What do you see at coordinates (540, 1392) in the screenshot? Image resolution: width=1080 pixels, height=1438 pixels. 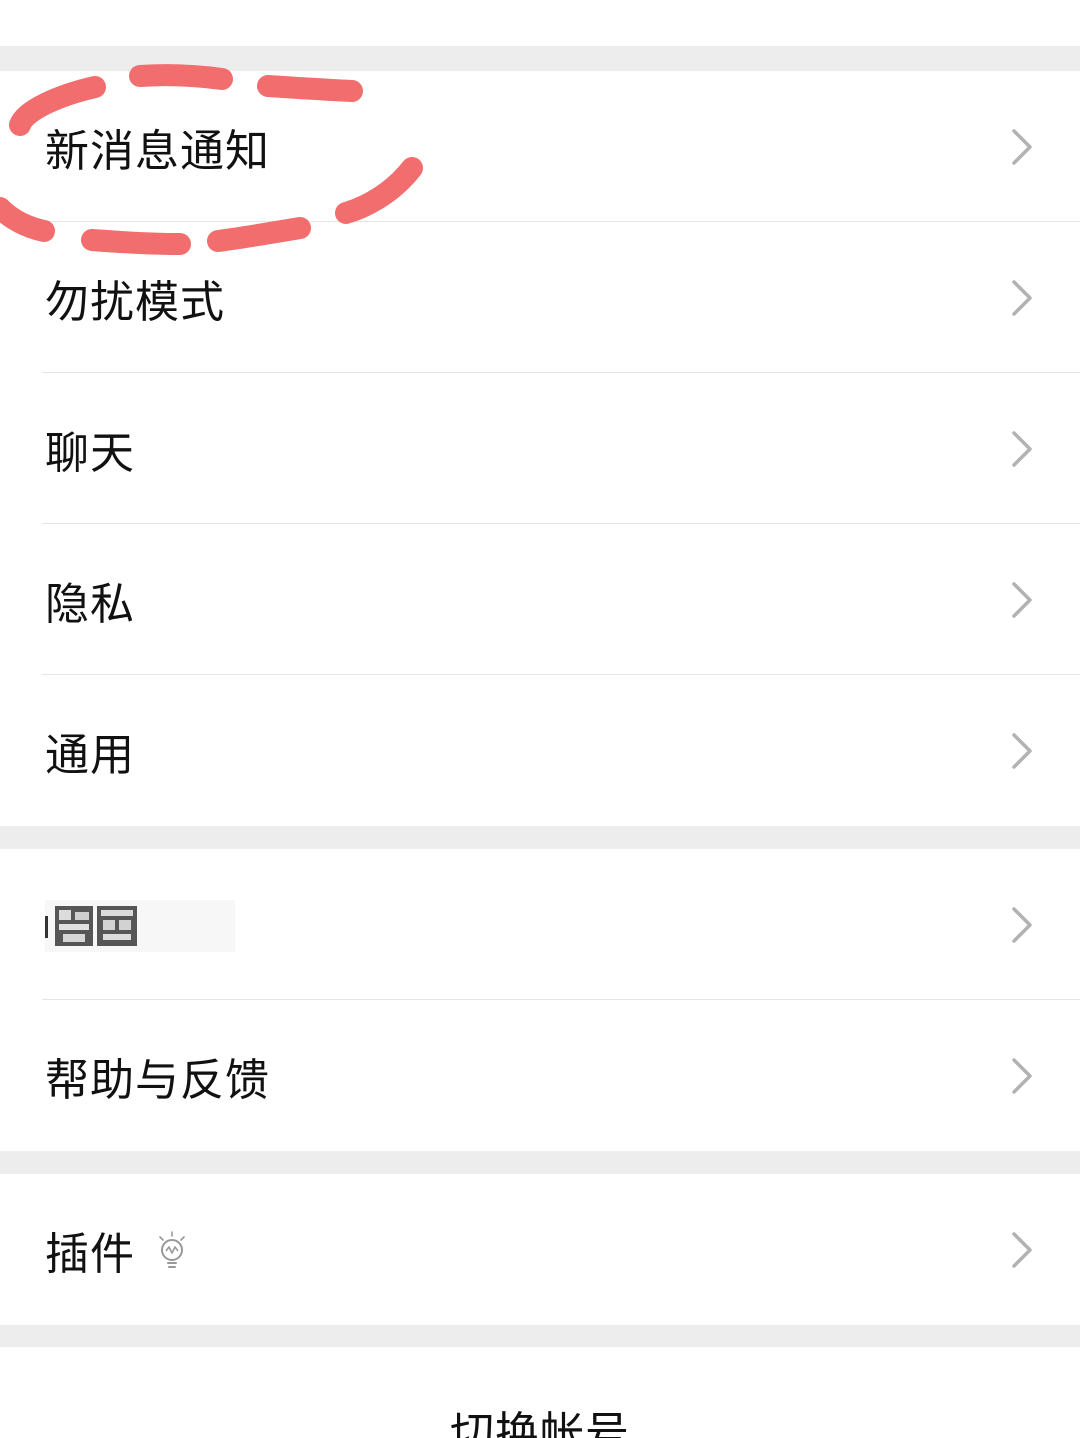 I see `switch-account-button: 切换帐号` at bounding box center [540, 1392].